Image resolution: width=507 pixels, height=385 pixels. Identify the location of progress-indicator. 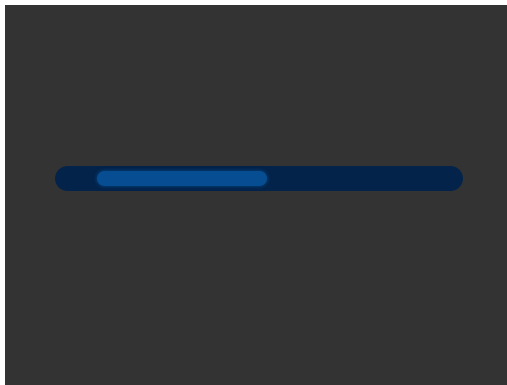
(182, 178).